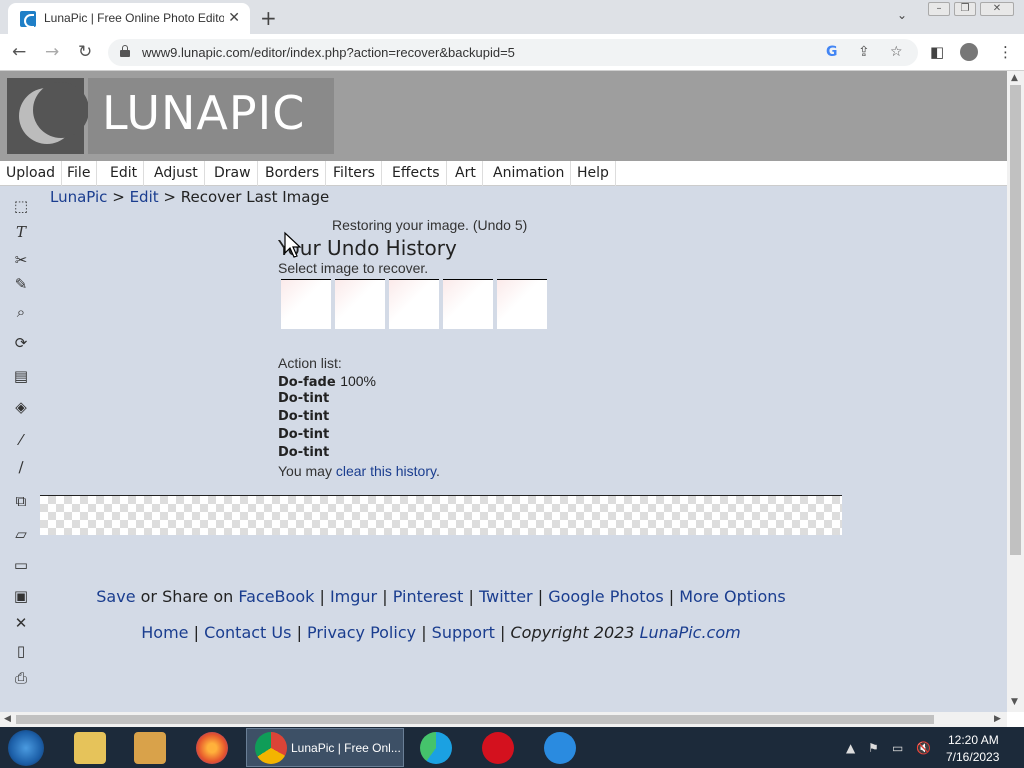 The width and height of the screenshot is (1024, 768). I want to click on clock-time: 12:20 AM, so click(973, 740).